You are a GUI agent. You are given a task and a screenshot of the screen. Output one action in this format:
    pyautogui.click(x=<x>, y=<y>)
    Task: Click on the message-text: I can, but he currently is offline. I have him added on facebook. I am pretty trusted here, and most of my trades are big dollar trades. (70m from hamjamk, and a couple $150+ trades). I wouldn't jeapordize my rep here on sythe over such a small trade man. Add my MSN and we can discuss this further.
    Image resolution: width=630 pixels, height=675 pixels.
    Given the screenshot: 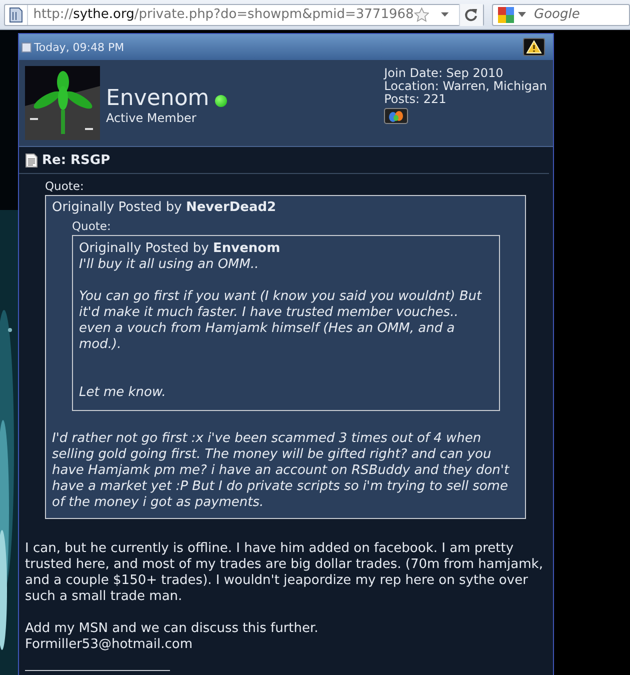 What is the action you would take?
    pyautogui.click(x=284, y=589)
    